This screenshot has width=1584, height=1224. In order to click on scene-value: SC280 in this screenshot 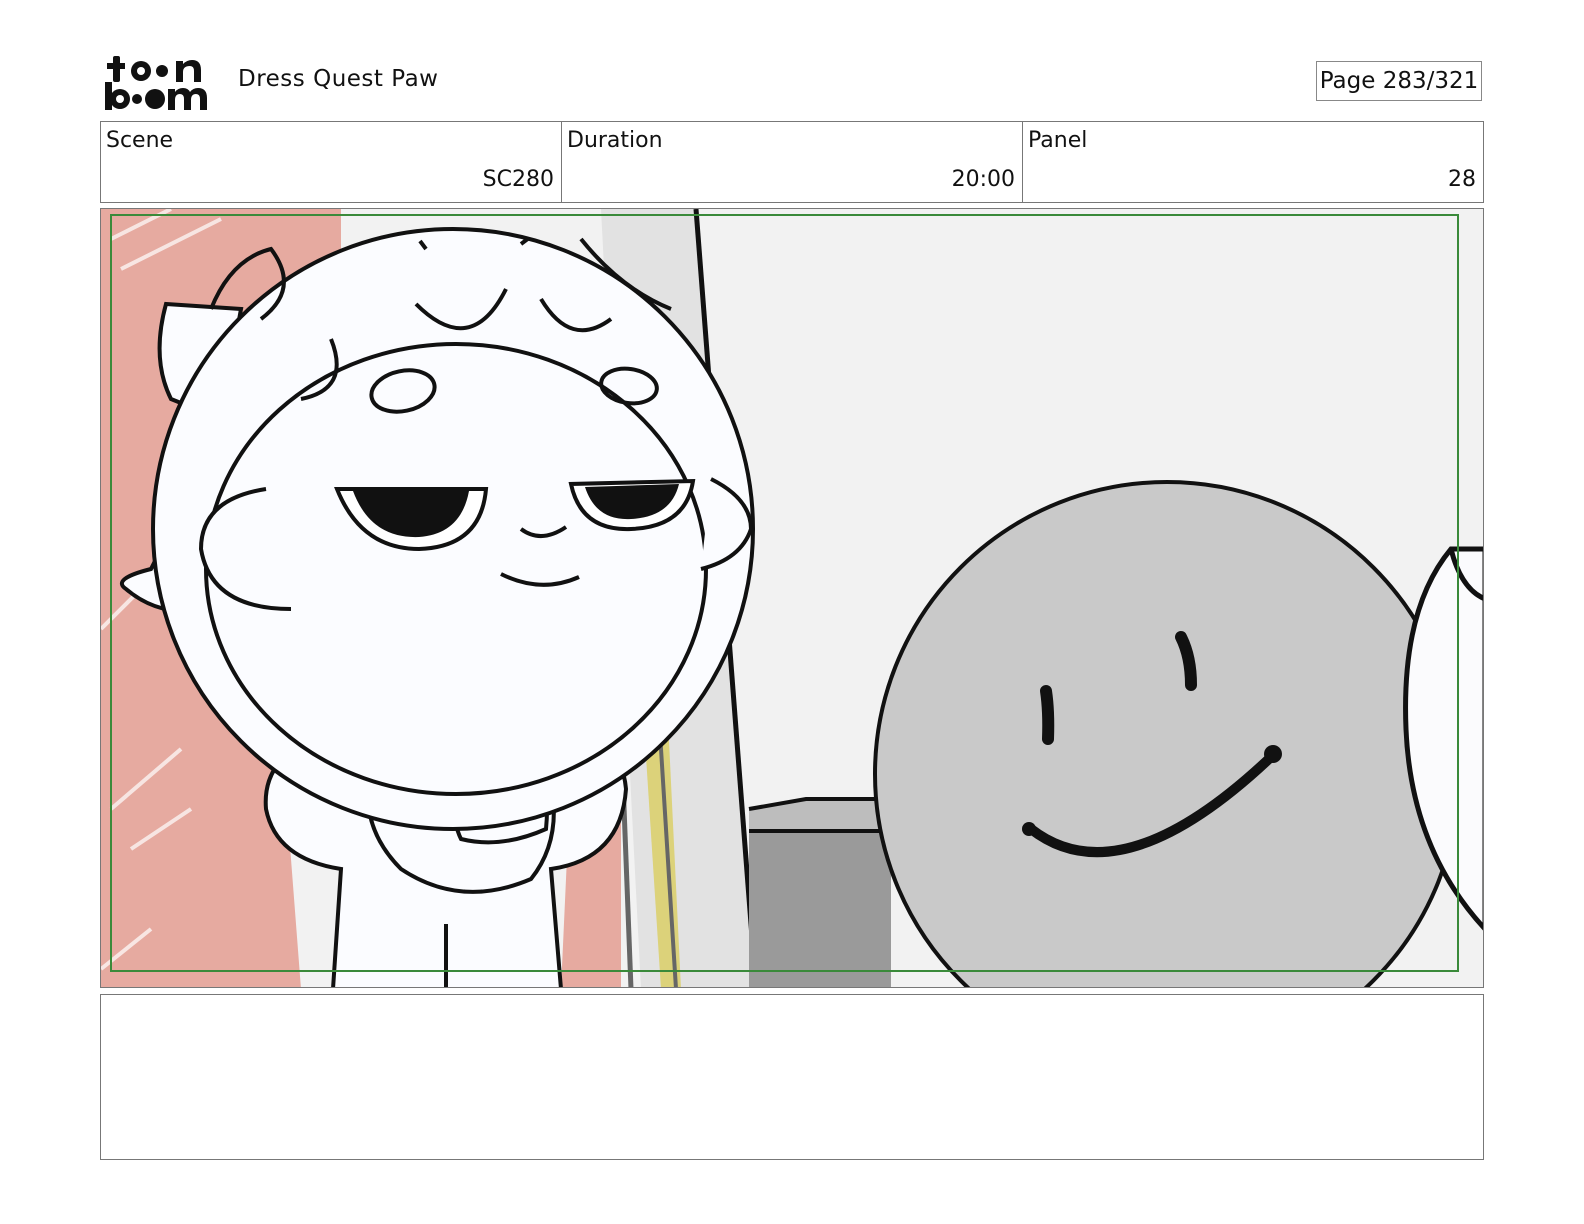, I will do `click(518, 179)`.